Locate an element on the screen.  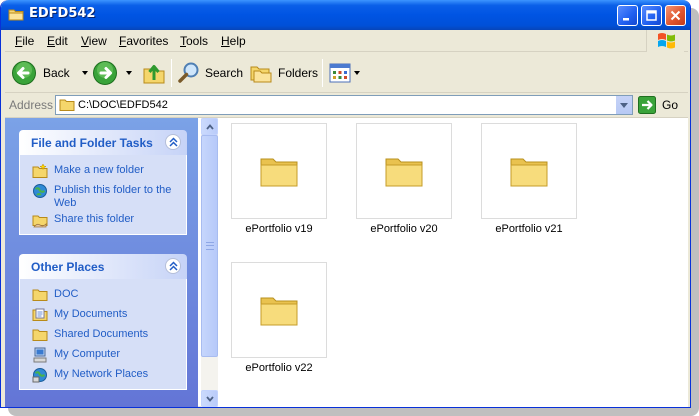
address-bar: Address C:\DOC\EDFD542 Go is located at coordinates (346, 105).